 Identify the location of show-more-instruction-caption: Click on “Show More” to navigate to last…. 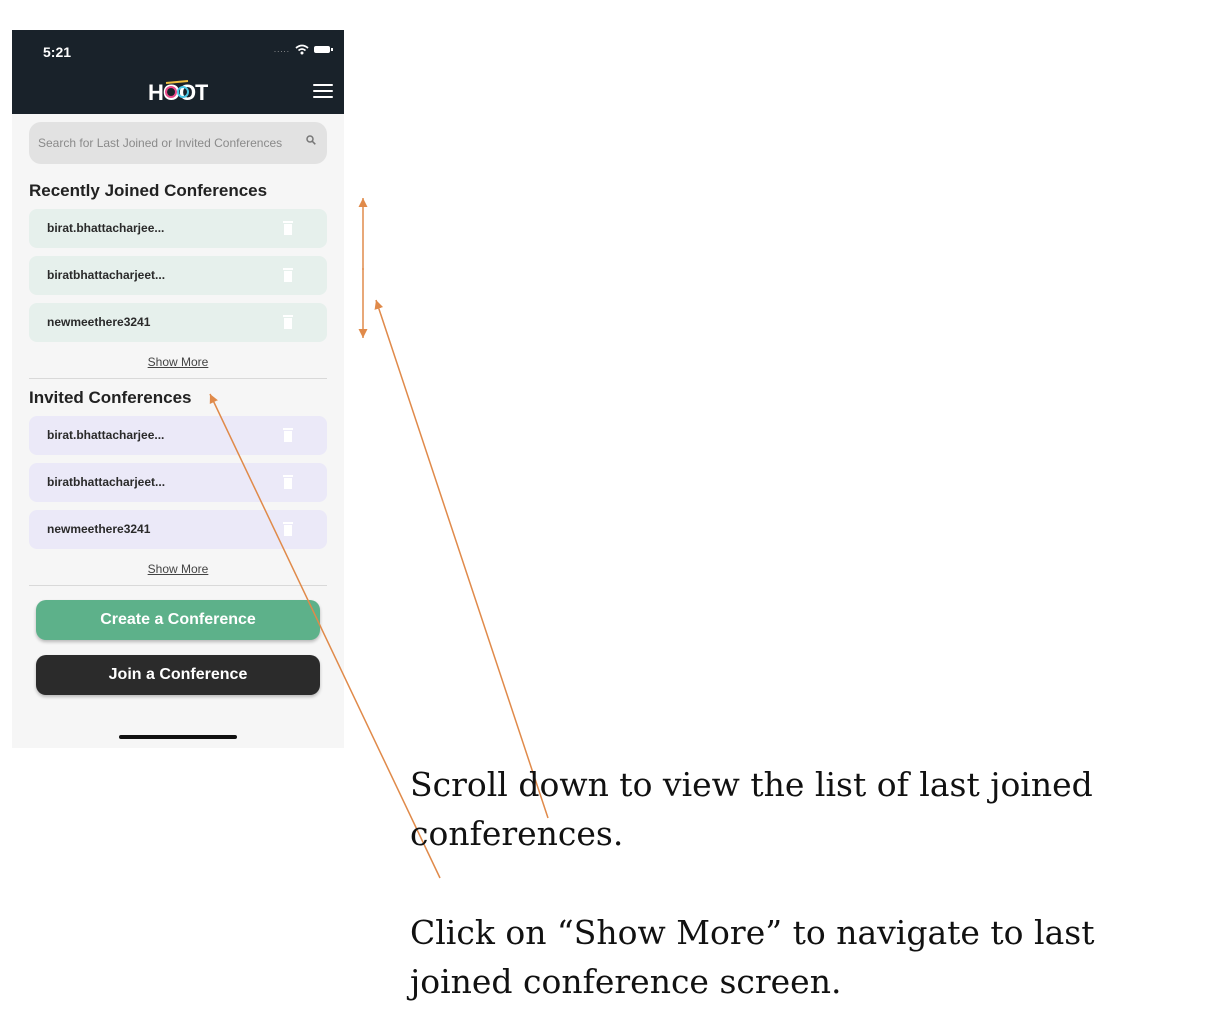
(752, 957).